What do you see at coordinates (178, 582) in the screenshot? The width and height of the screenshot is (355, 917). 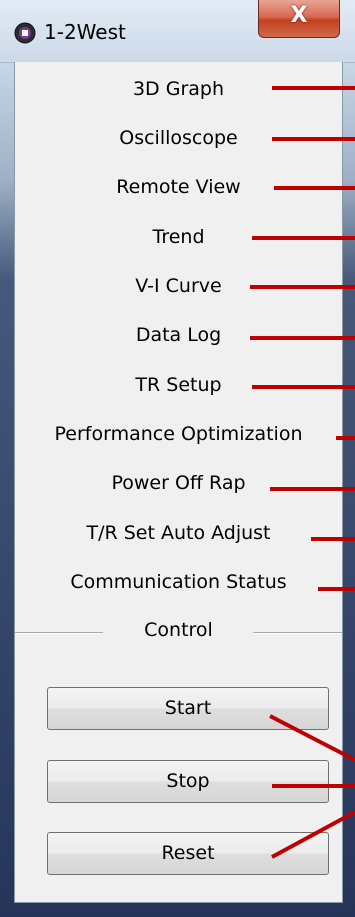 I see `menu-item-communication-status: Communication Status` at bounding box center [178, 582].